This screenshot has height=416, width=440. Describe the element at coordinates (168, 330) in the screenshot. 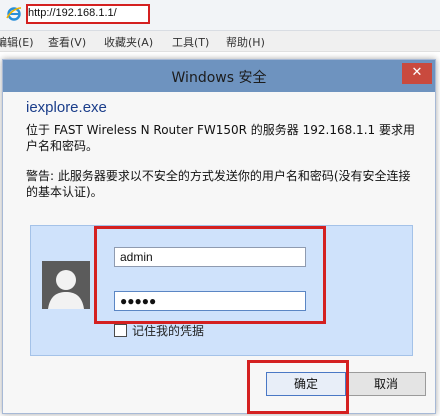

I see `remember-label: 记住我的凭据` at that location.